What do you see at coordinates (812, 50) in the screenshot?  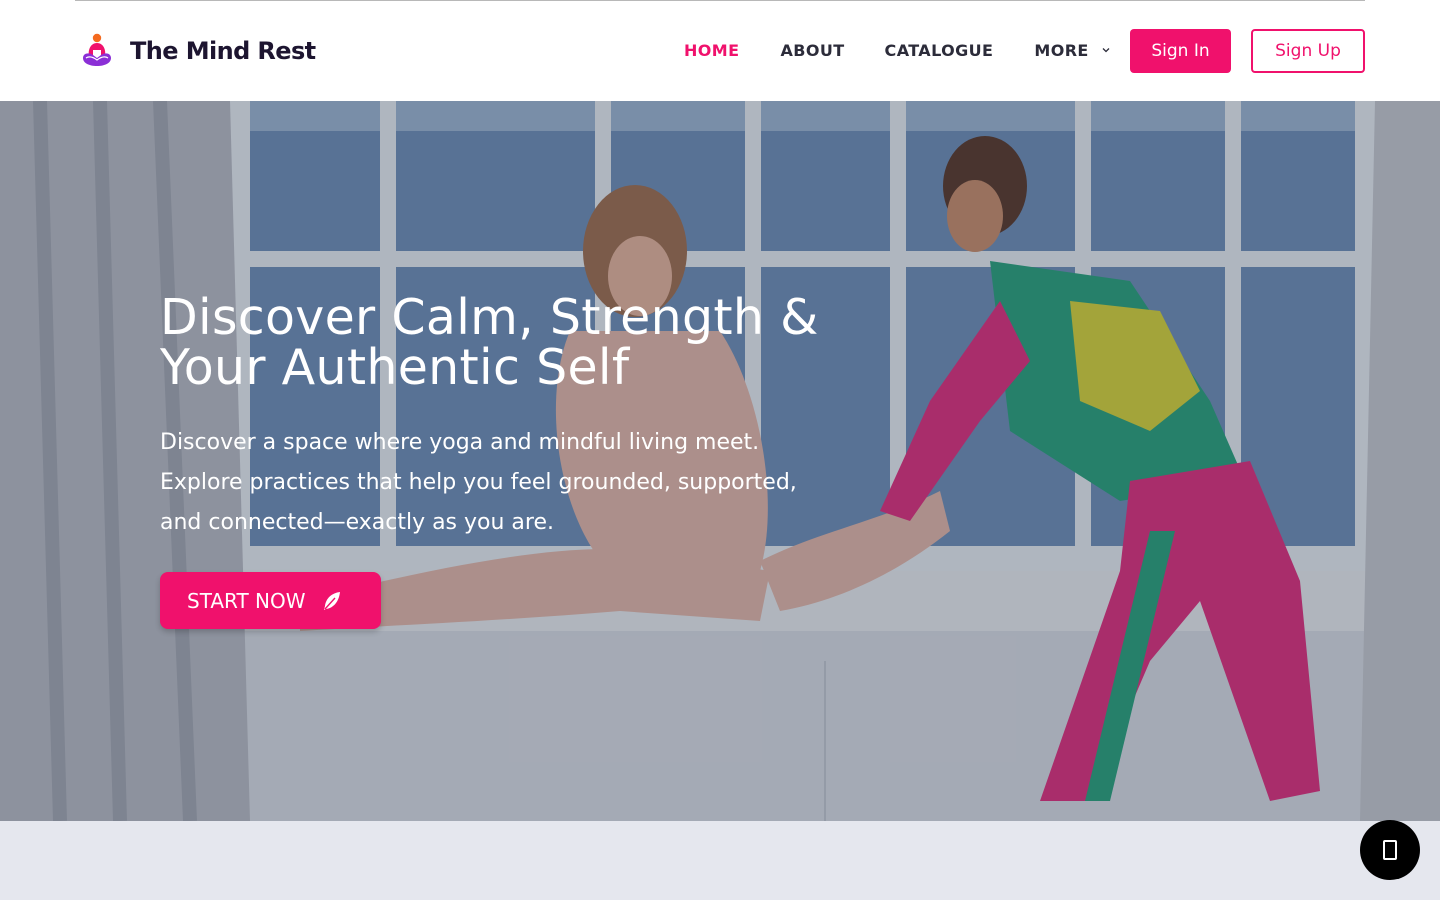 I see `nav-item-about: ABOUT` at bounding box center [812, 50].